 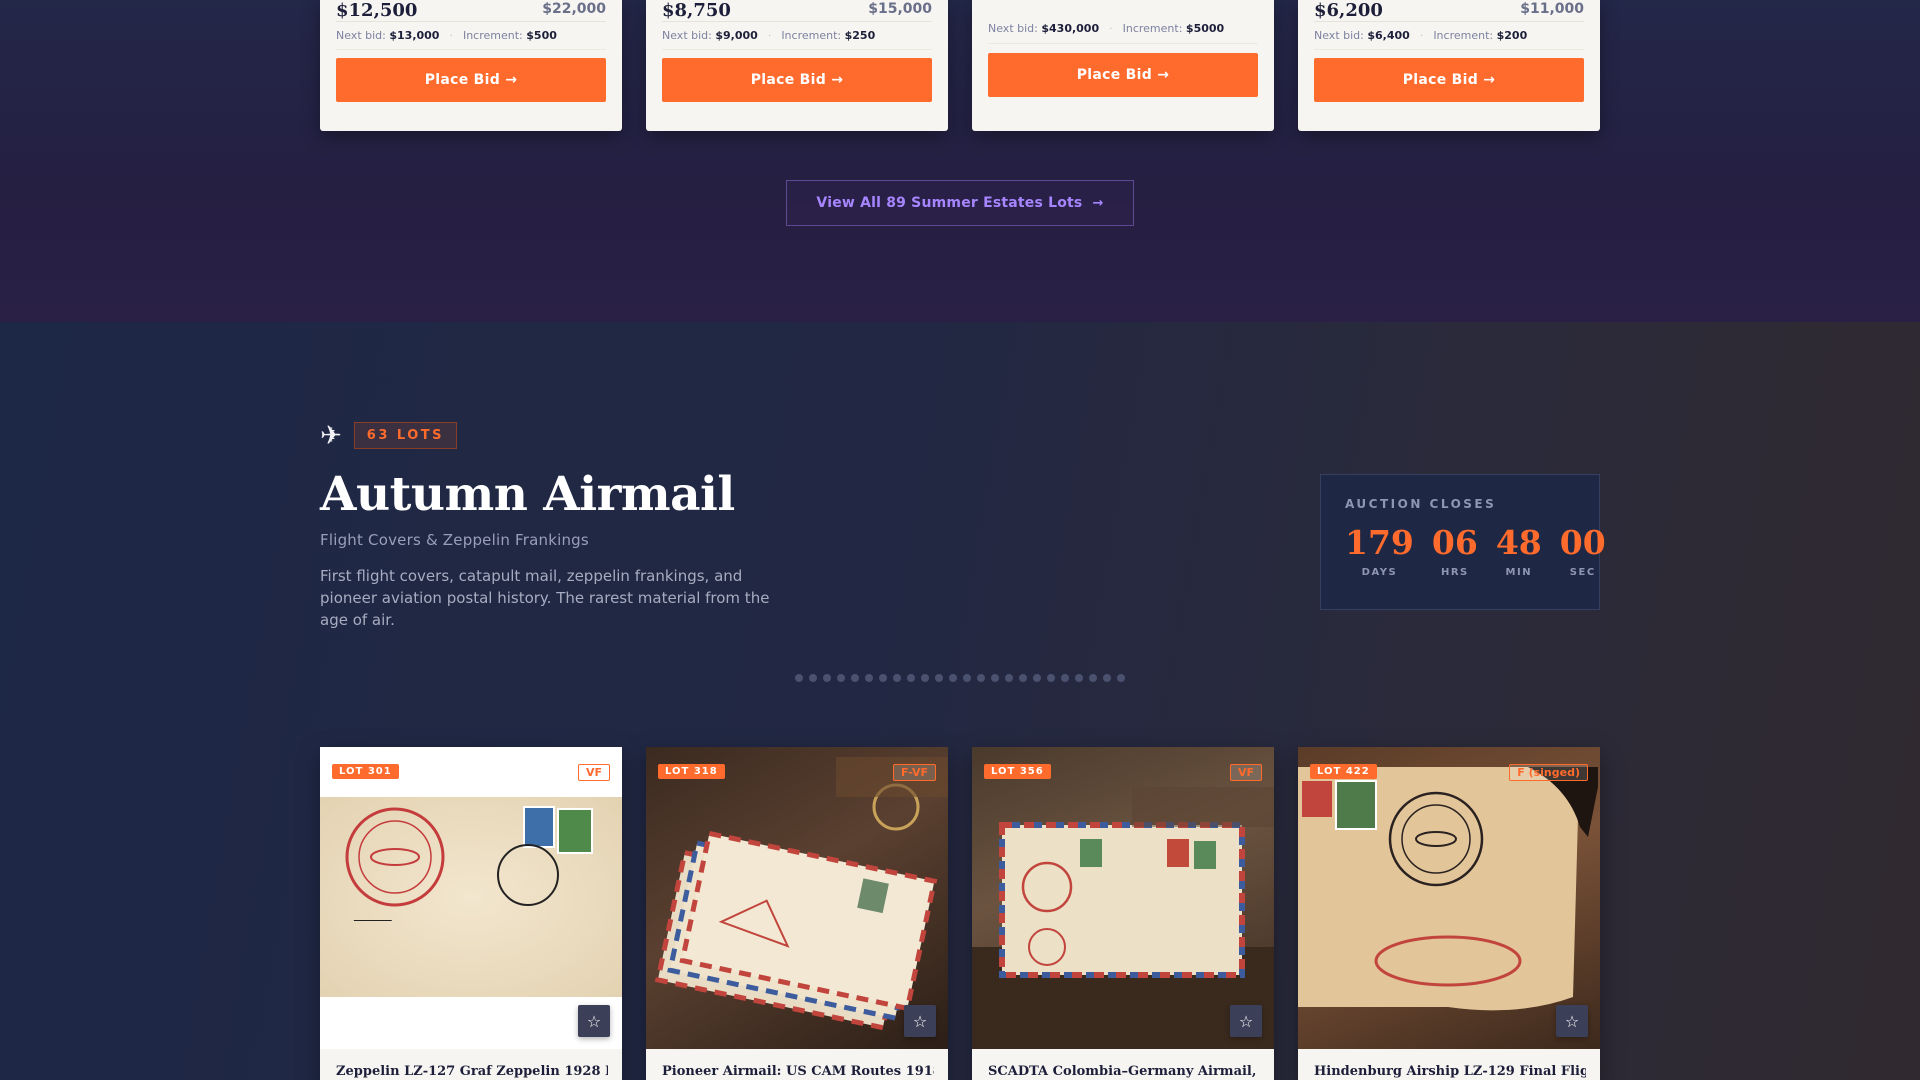 I want to click on lot-title: Zeppelin LZ-127 Graf Zeppelin 1928 First, so click(x=472, y=1071).